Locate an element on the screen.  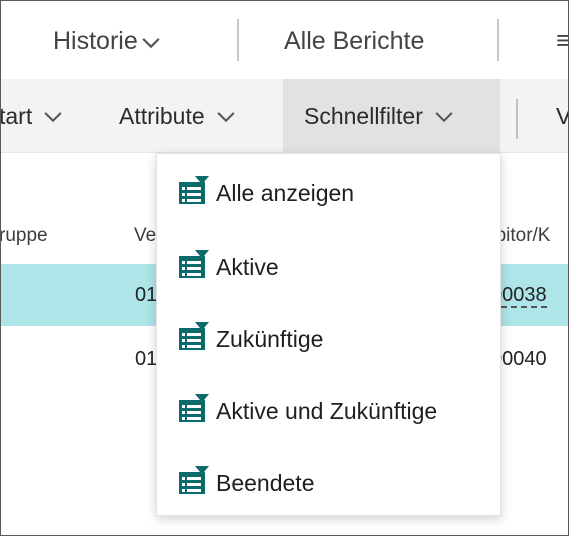
quick-filter-label: Schnellfilter is located at coordinates (363, 115).